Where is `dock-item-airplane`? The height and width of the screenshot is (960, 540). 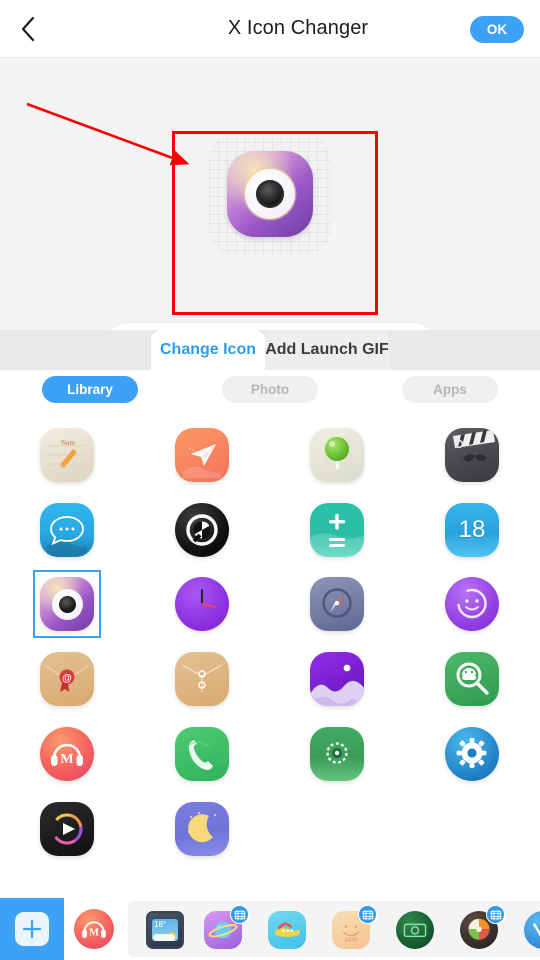
dock-item-airplane is located at coordinates (287, 930).